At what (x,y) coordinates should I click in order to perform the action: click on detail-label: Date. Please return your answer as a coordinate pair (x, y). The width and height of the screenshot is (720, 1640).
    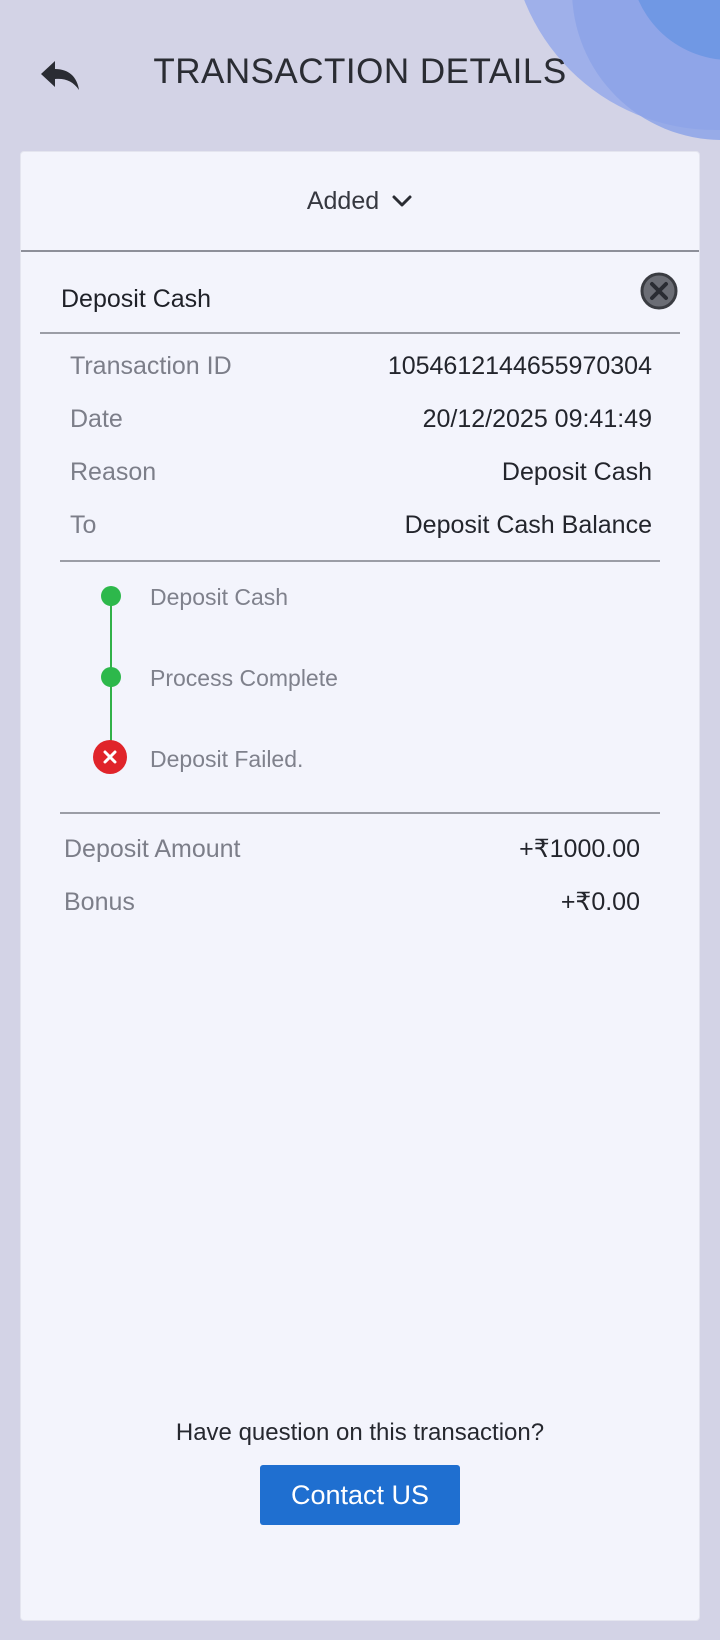
    Looking at the image, I should click on (96, 418).